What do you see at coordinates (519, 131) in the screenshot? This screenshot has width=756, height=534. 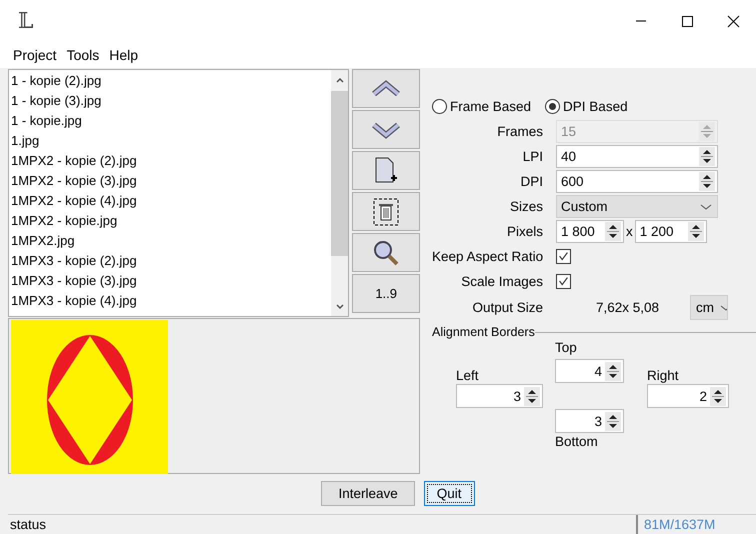 I see `field-label: Frames` at bounding box center [519, 131].